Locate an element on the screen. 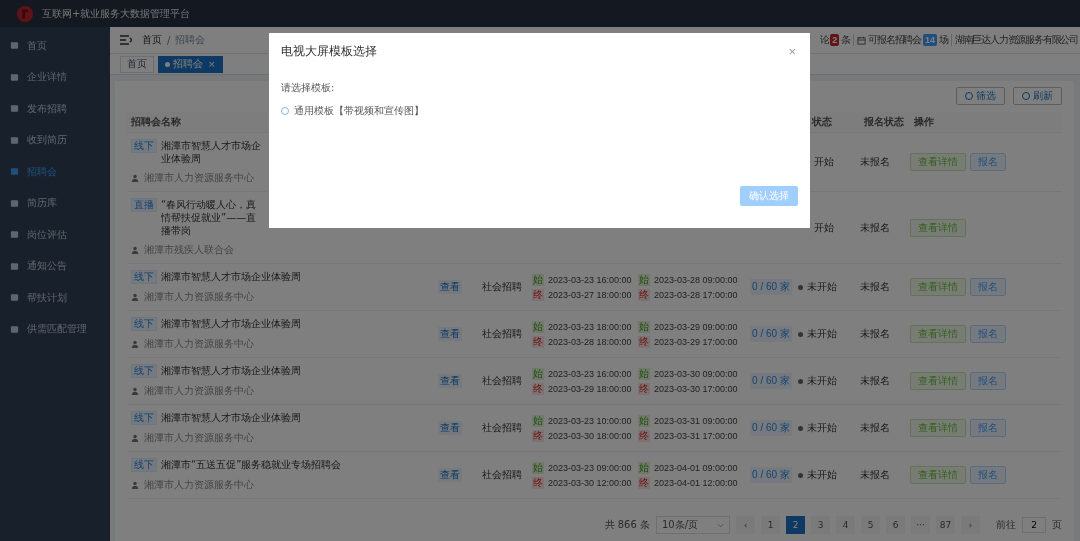  date-time: 2023-03-28 17:00:00 is located at coordinates (696, 294).